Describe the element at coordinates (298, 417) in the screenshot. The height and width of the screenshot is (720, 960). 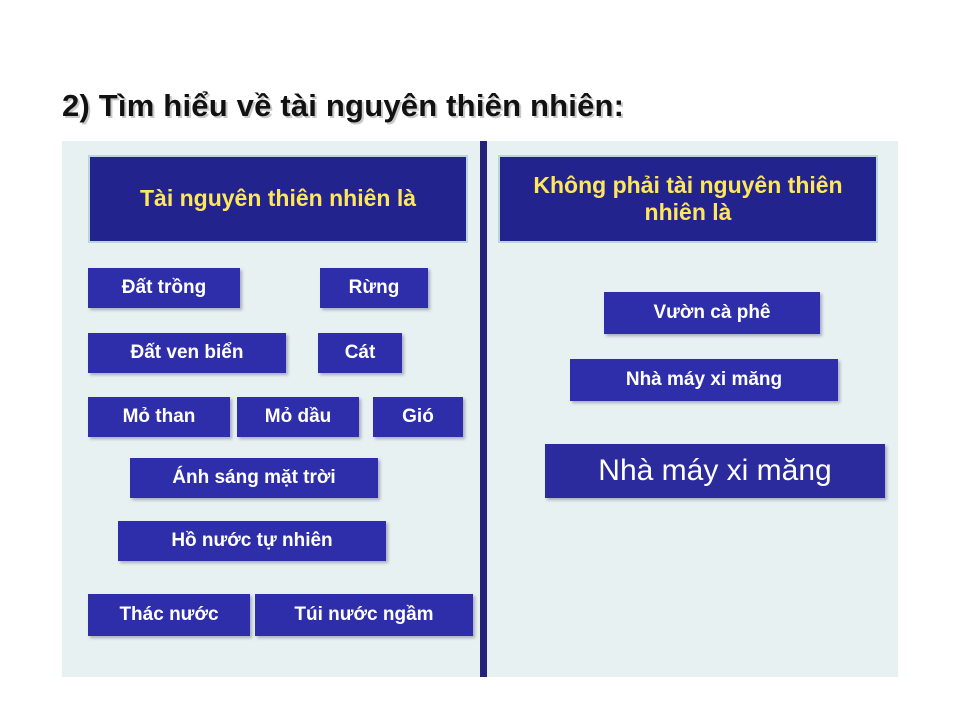
I see `resource-box: Mỏ dầu` at that location.